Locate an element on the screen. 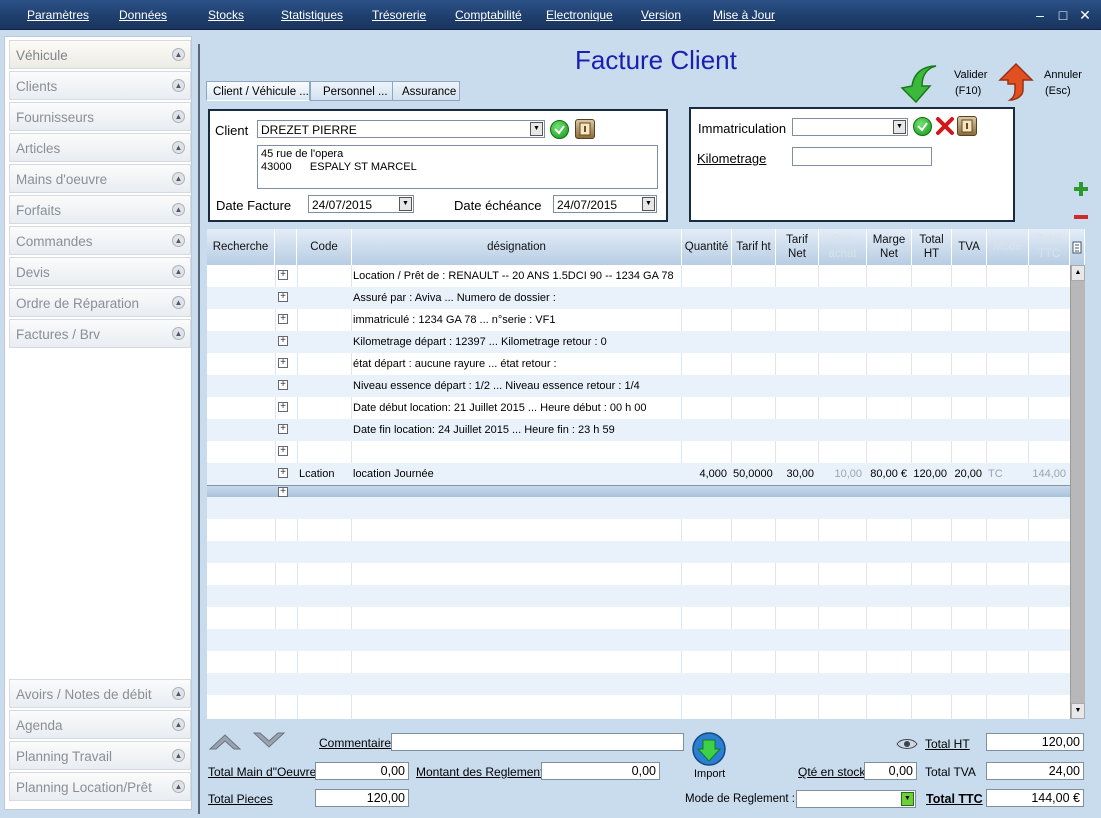 This screenshot has height=818, width=1101. col-code: Code is located at coordinates (324, 247).